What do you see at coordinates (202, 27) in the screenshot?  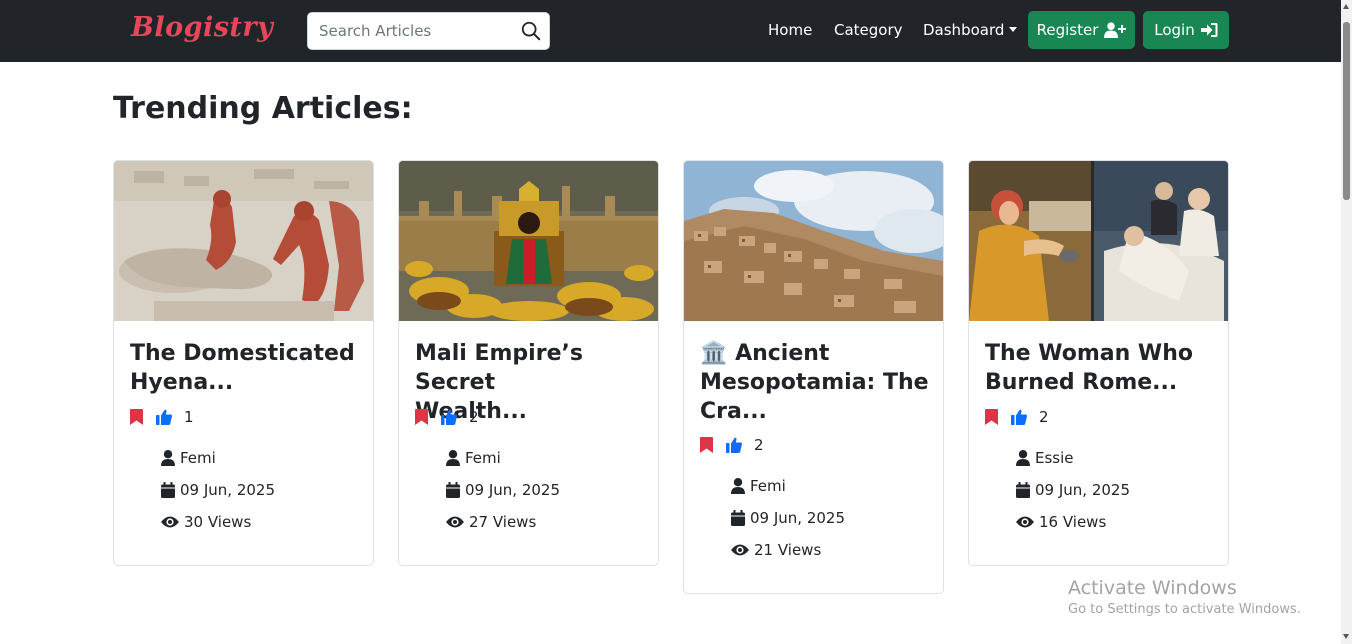 I see `brand-logo: Blogistry` at bounding box center [202, 27].